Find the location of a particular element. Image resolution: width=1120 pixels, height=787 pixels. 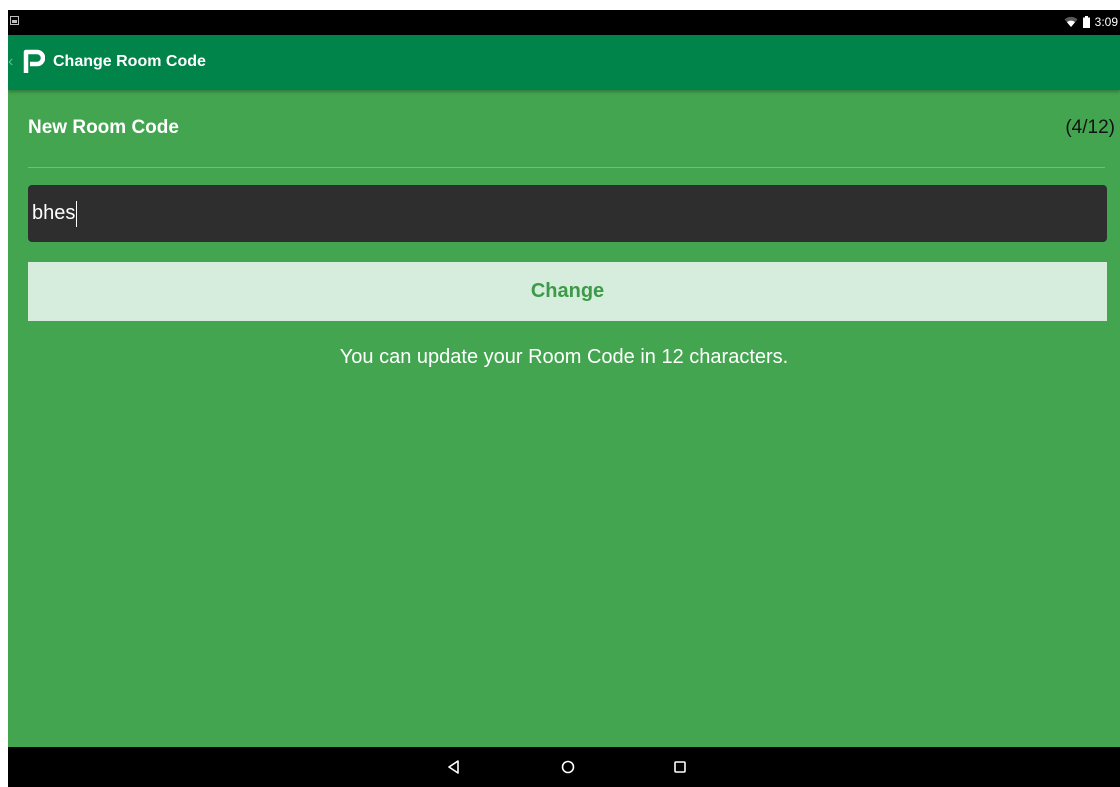

character-counter: (4/12) is located at coordinates (1090, 127).